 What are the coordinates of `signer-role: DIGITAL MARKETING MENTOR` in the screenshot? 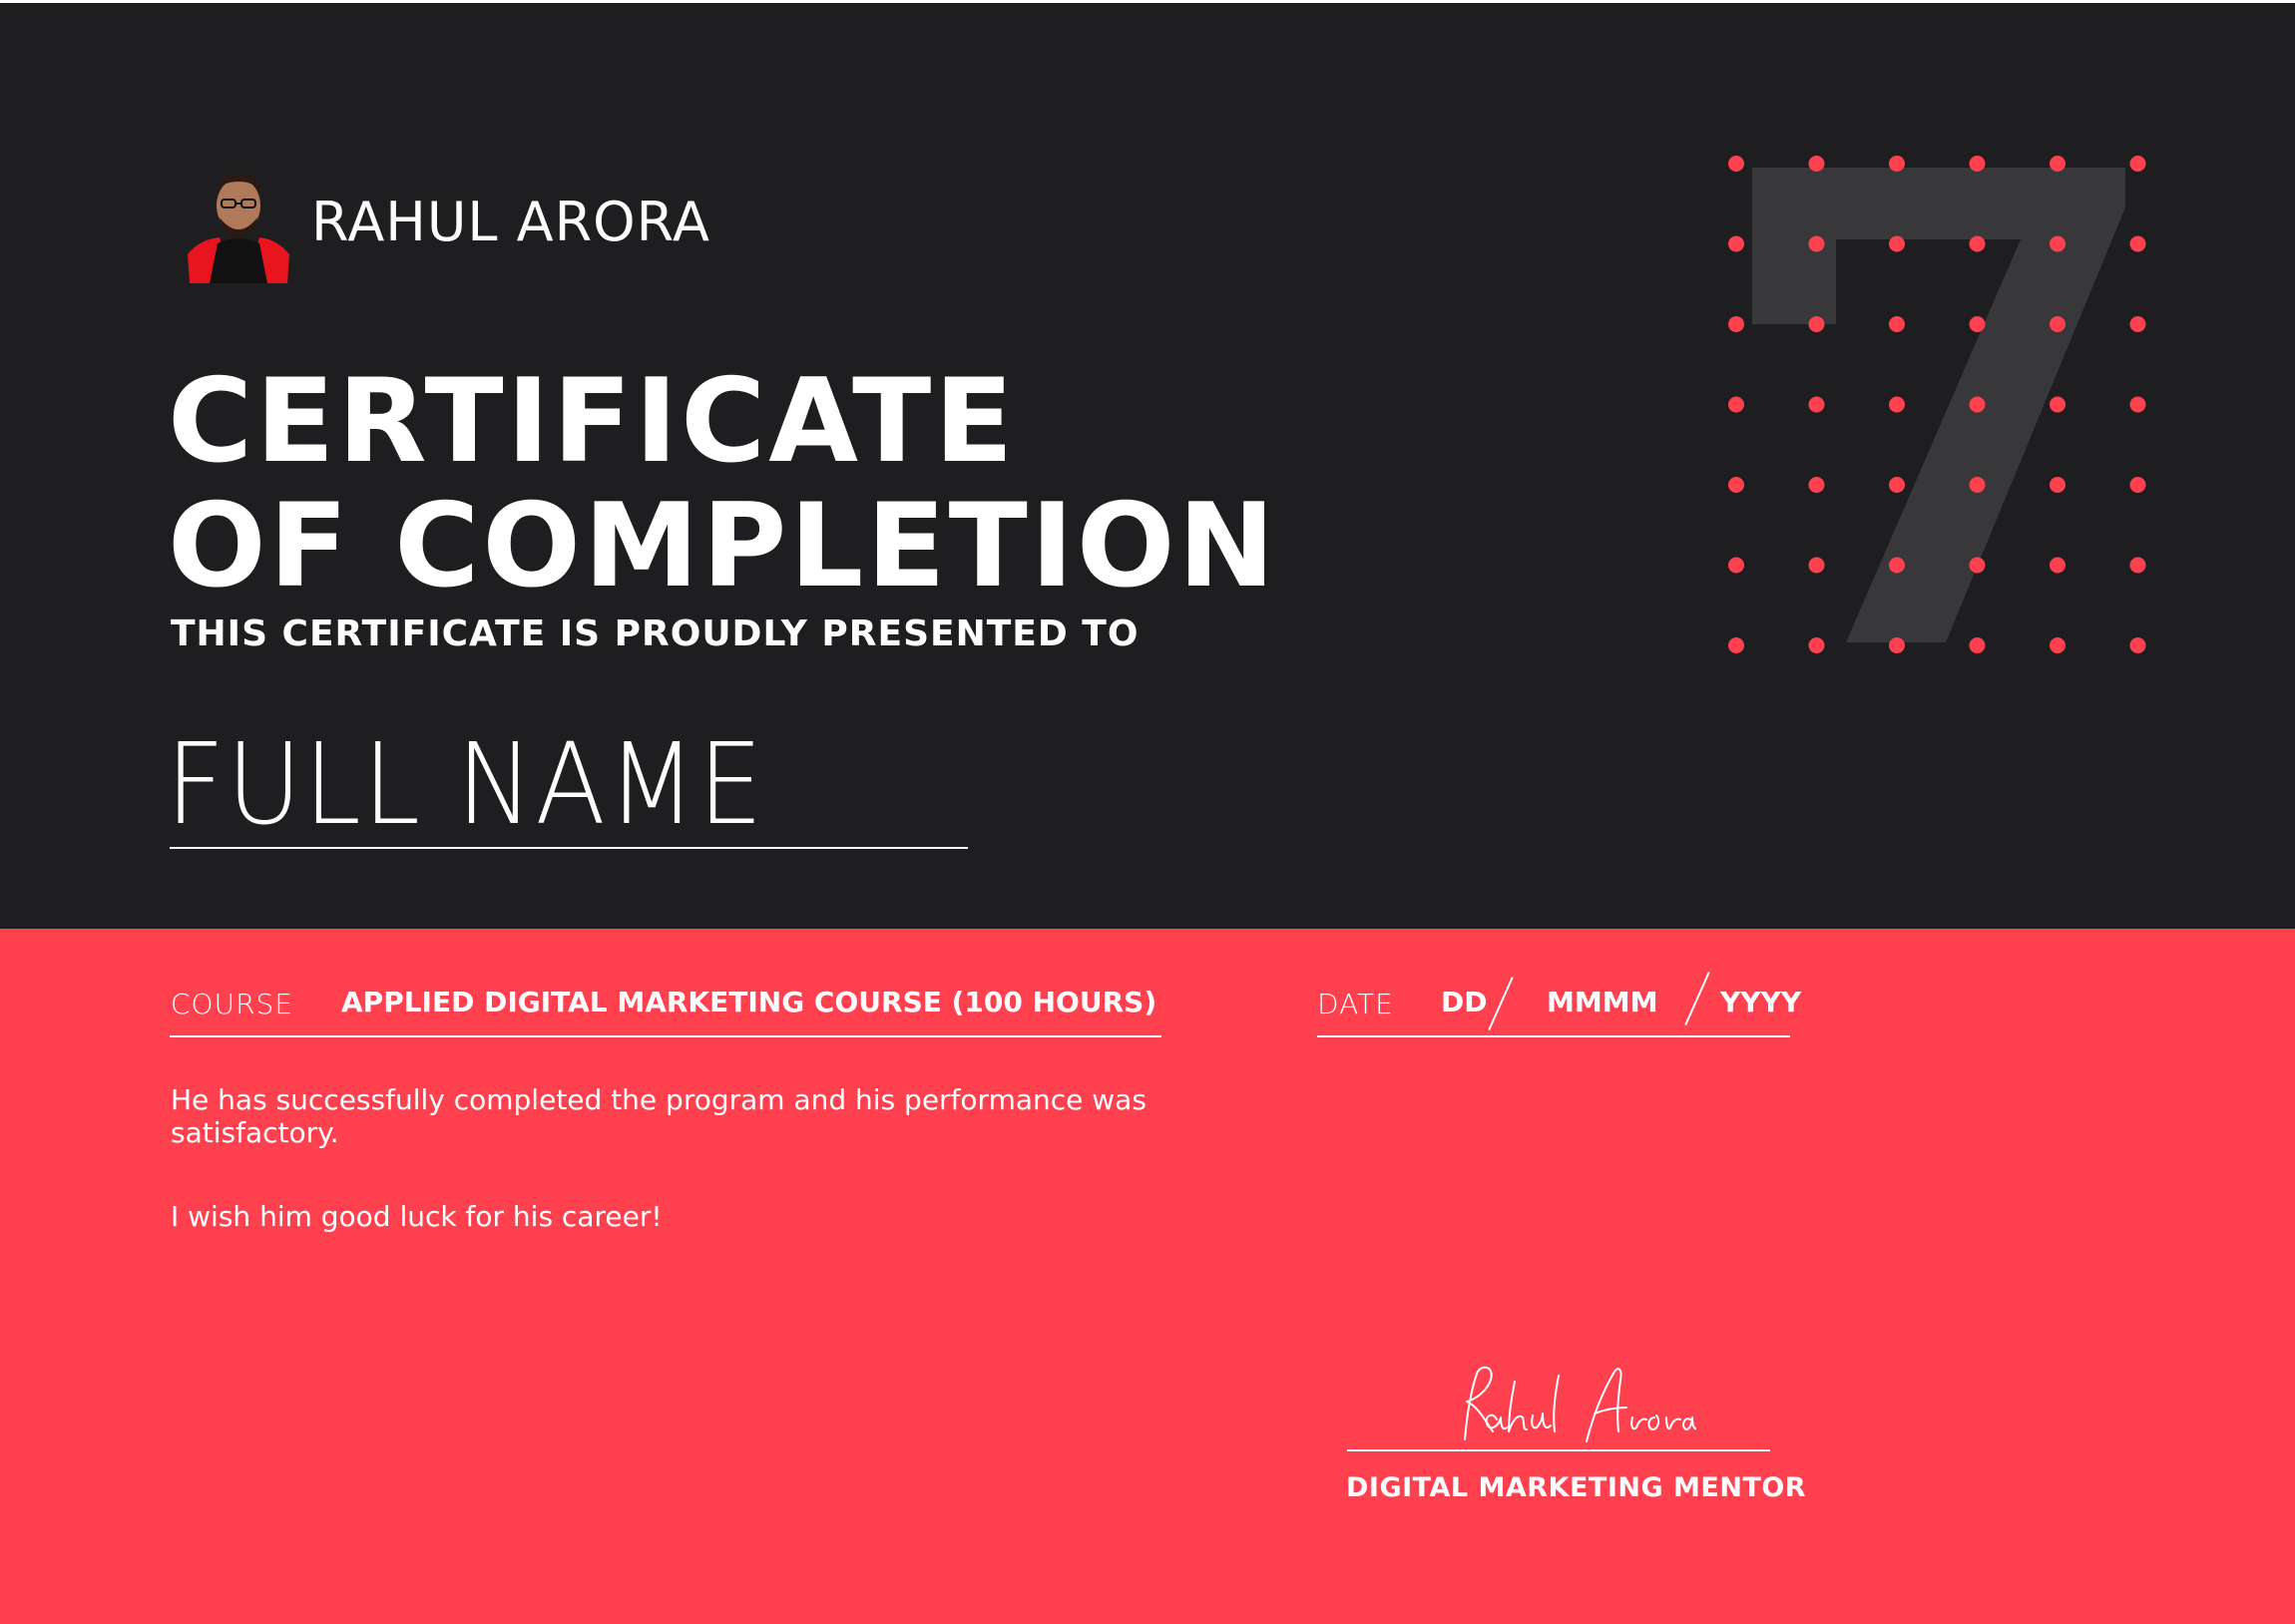 It's located at (1576, 1488).